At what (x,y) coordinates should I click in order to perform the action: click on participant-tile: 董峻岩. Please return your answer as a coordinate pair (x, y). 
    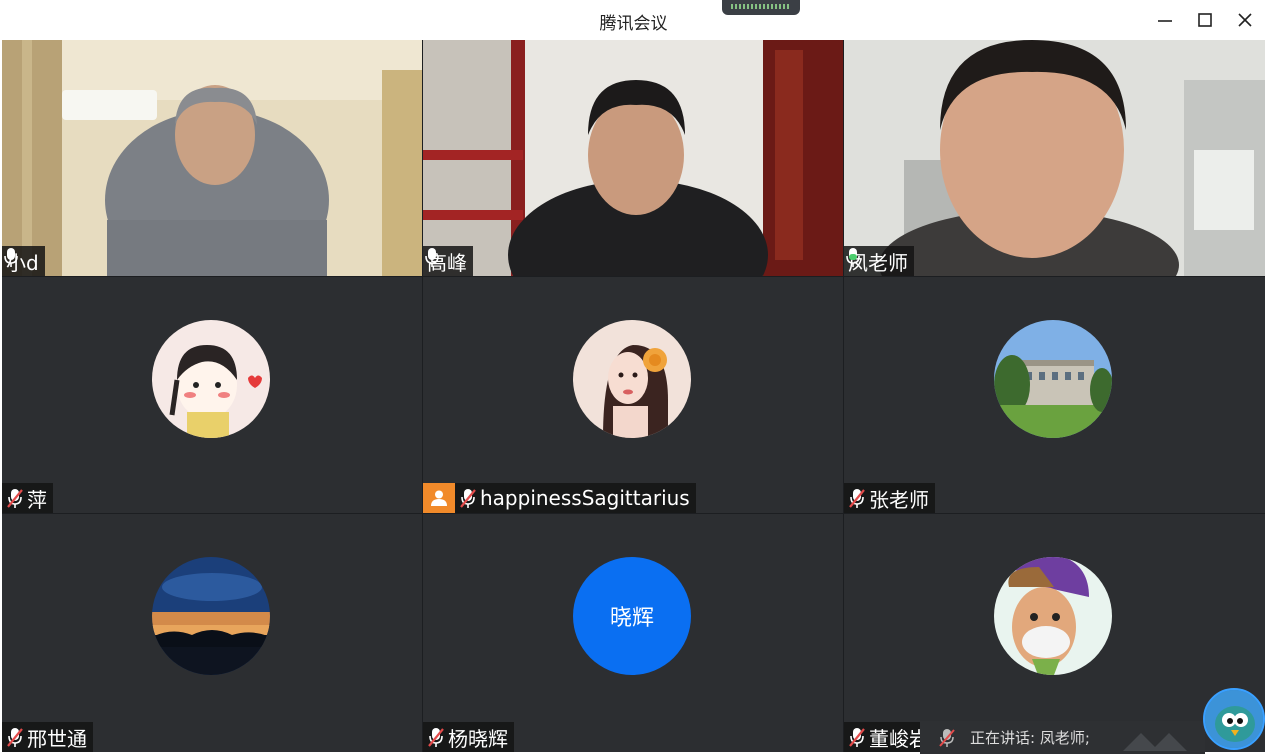
    Looking at the image, I should click on (1054, 633).